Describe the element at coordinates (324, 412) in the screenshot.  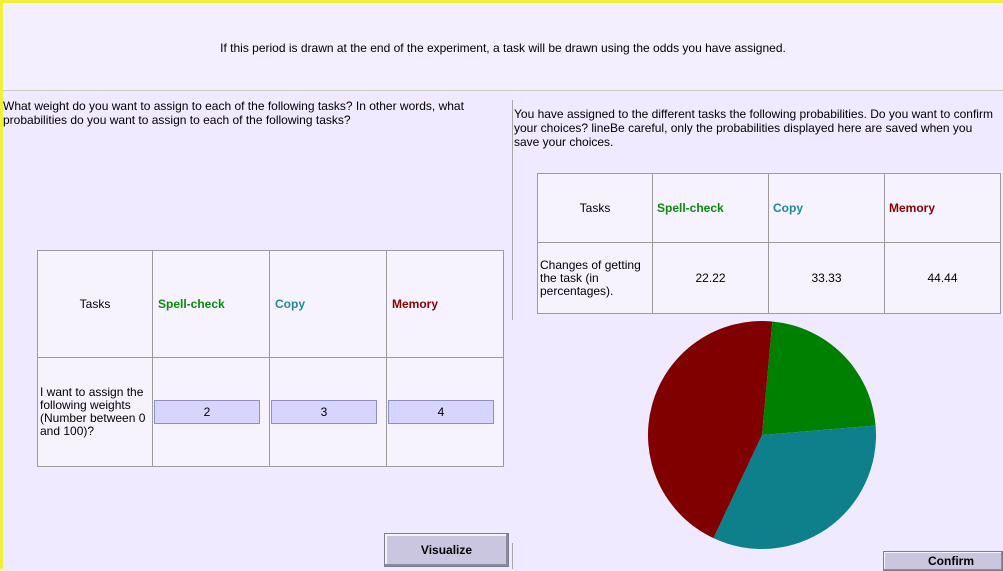
I see `copy-weight-input` at that location.